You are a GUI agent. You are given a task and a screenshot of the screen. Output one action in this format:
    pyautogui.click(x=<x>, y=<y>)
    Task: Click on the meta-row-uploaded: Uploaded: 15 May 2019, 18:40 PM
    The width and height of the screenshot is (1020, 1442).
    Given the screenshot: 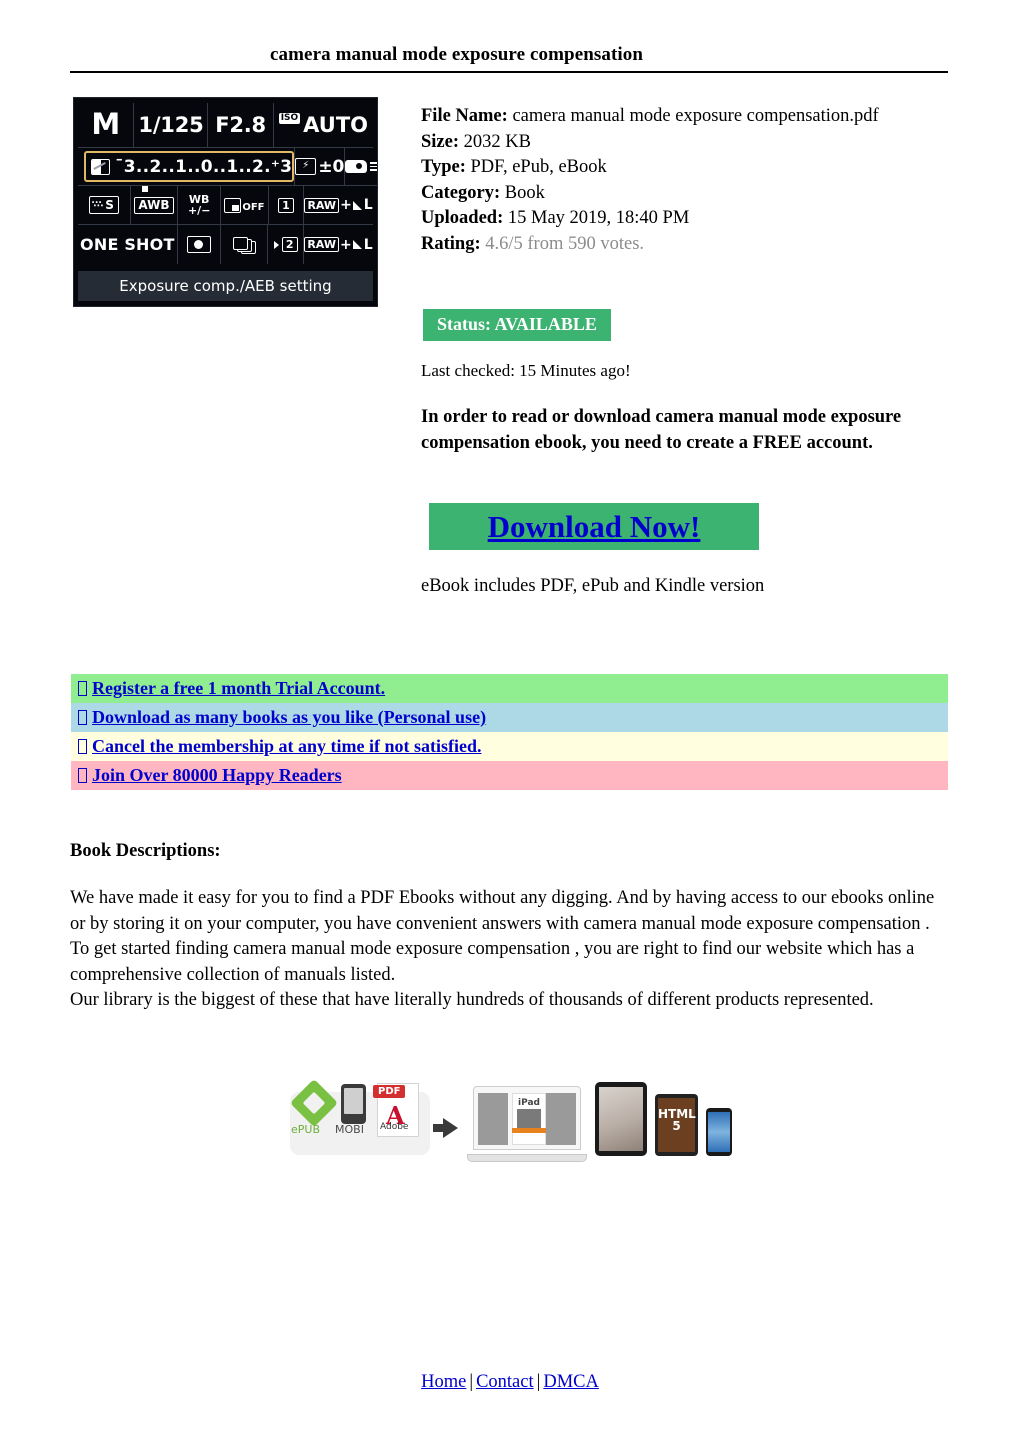 What is the action you would take?
    pyautogui.click(x=686, y=219)
    